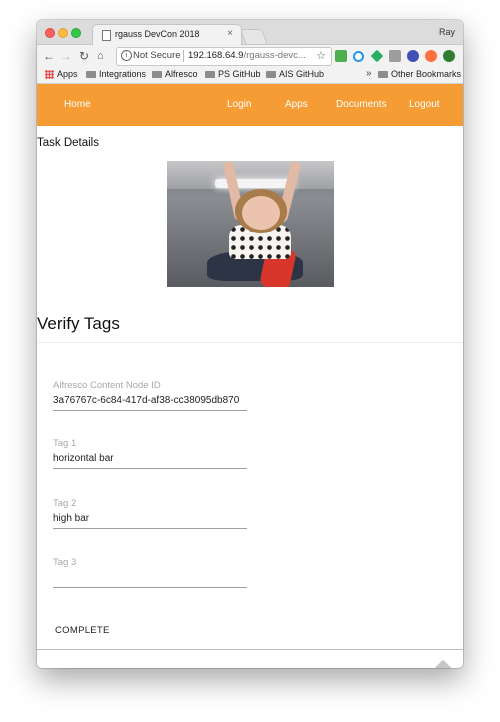 The image size is (500, 722). I want to click on tab-strip: rgauss DevCon 2018 × Ray, so click(250, 32).